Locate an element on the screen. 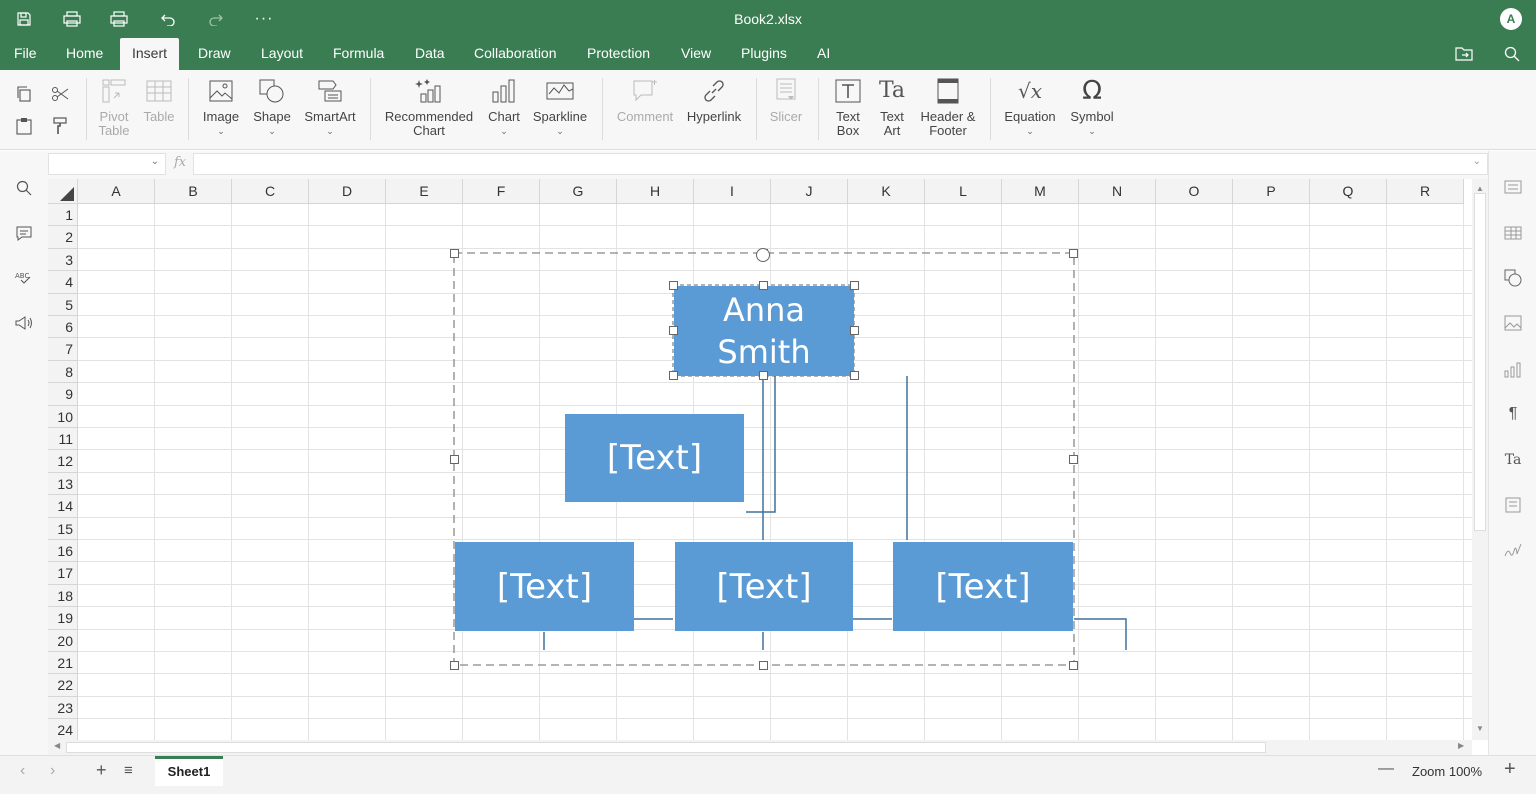  feedback-icon is located at coordinates (24, 323).